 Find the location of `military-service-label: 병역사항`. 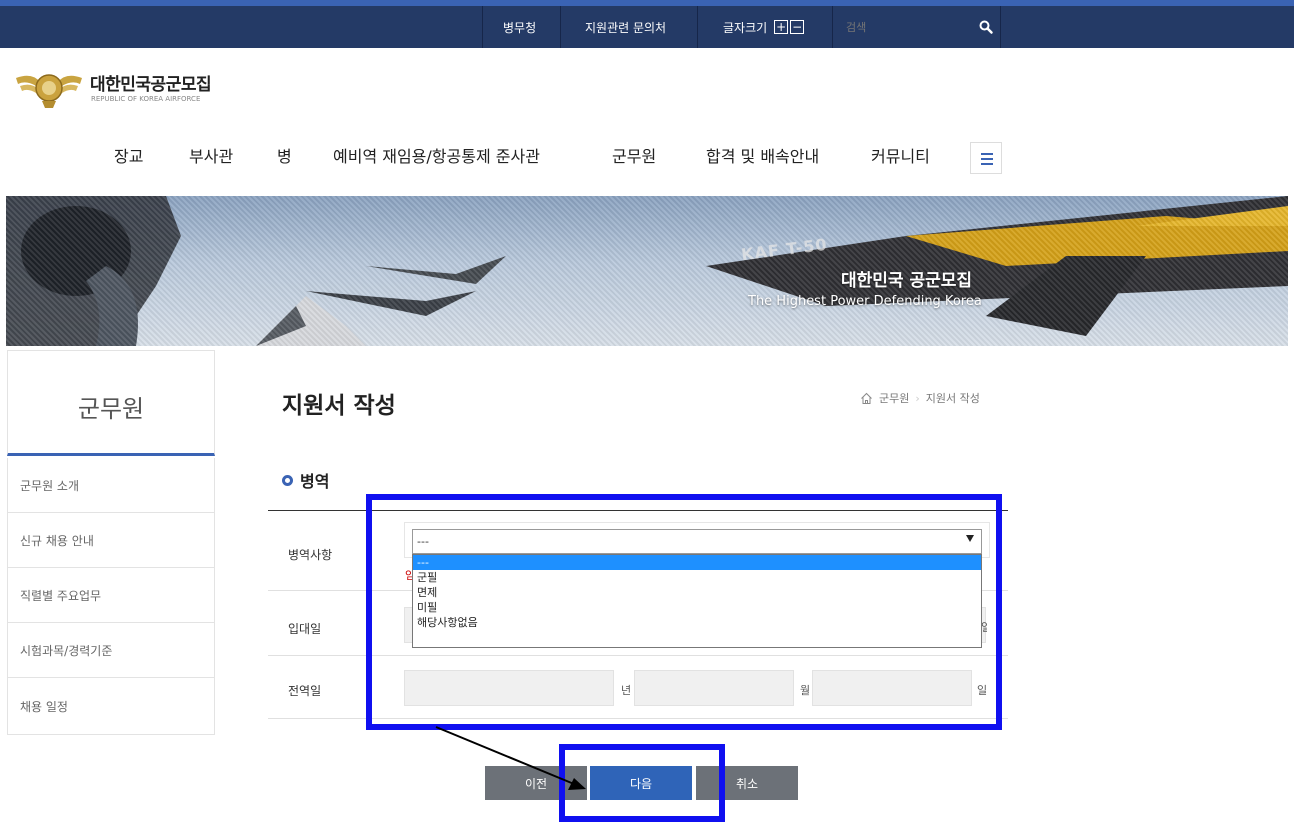

military-service-label: 병역사항 is located at coordinates (310, 555).